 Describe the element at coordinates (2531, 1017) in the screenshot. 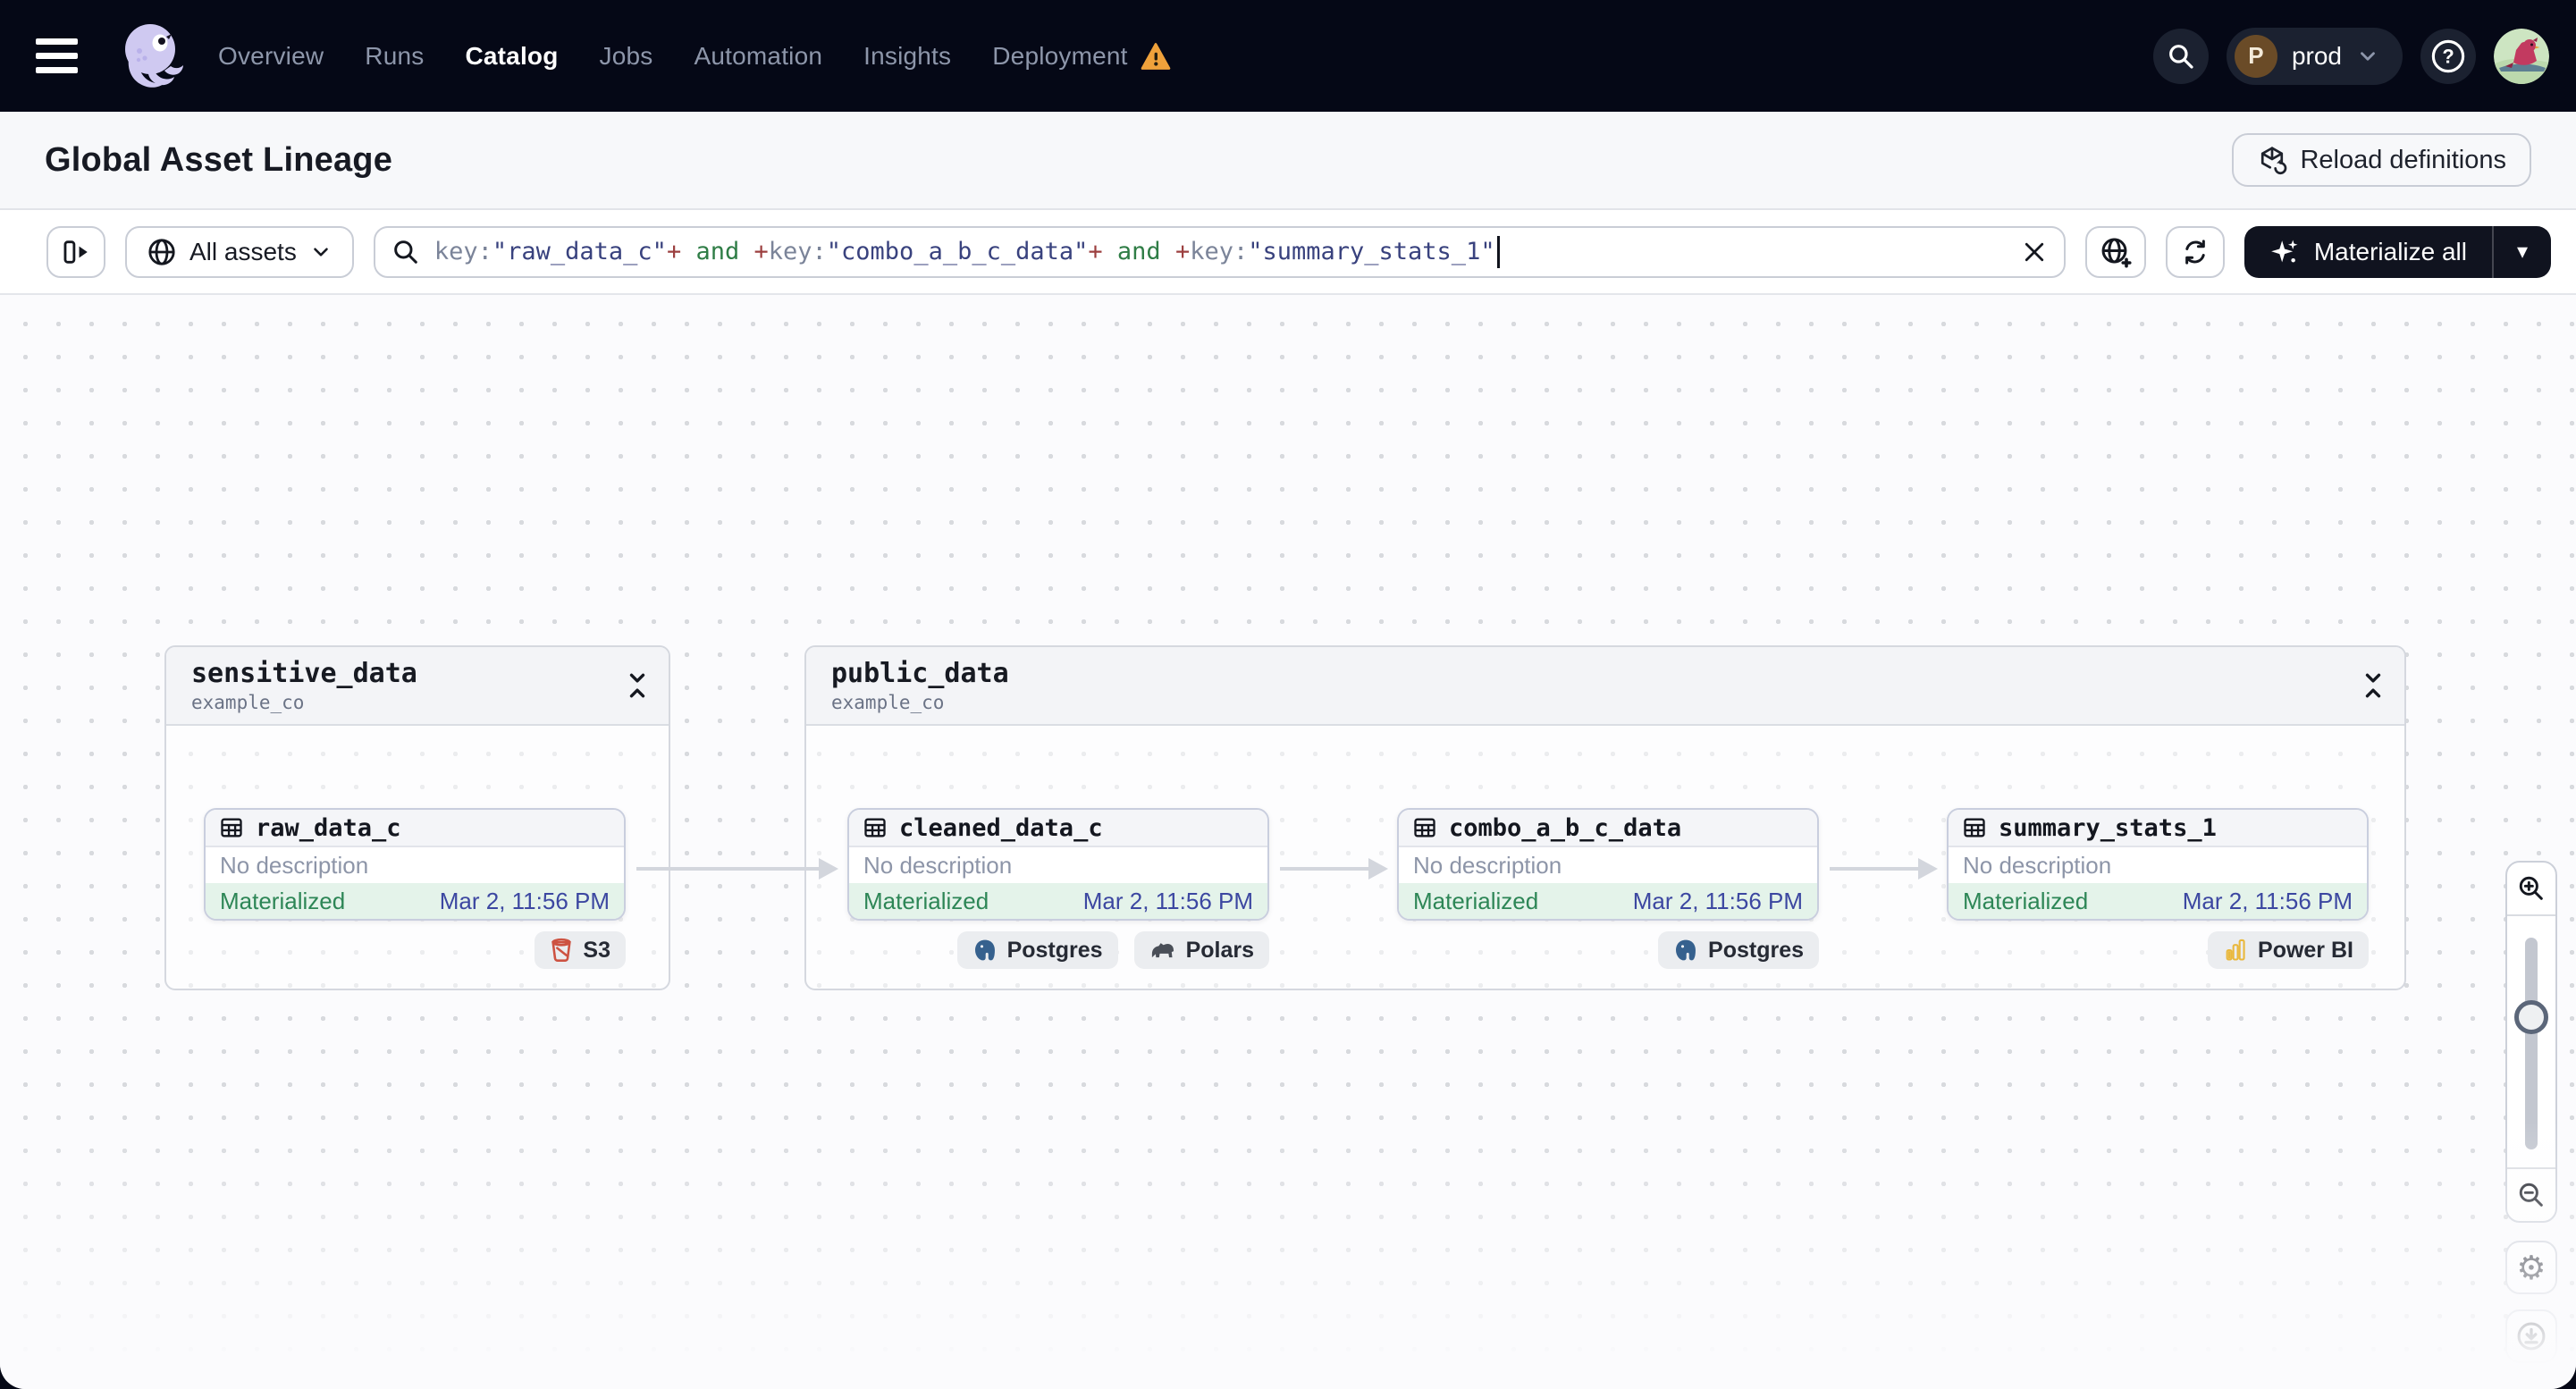

I see `zoom-slider-handle` at that location.